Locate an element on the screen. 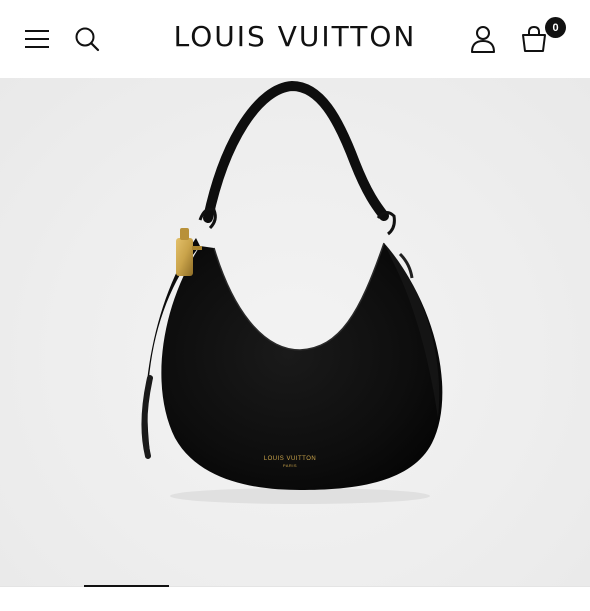  cart-count-badge: 0 is located at coordinates (555, 27).